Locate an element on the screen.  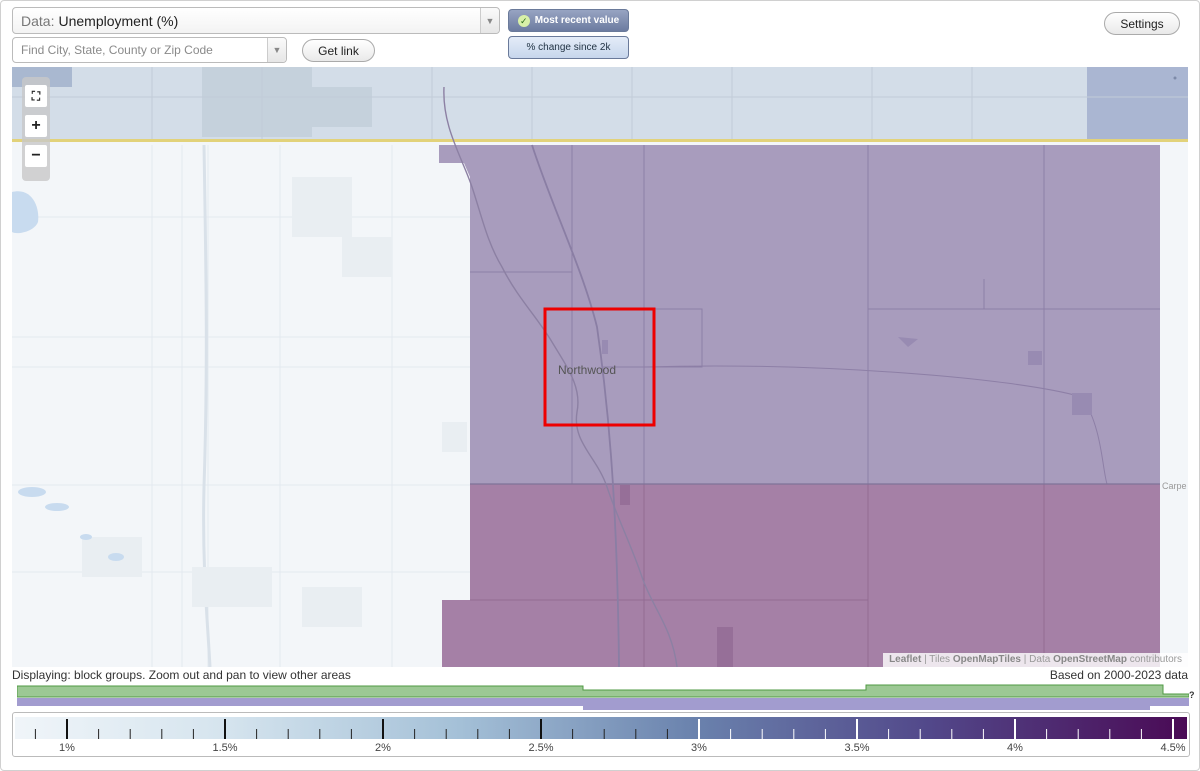
search-box: ▼ is located at coordinates (149, 50).